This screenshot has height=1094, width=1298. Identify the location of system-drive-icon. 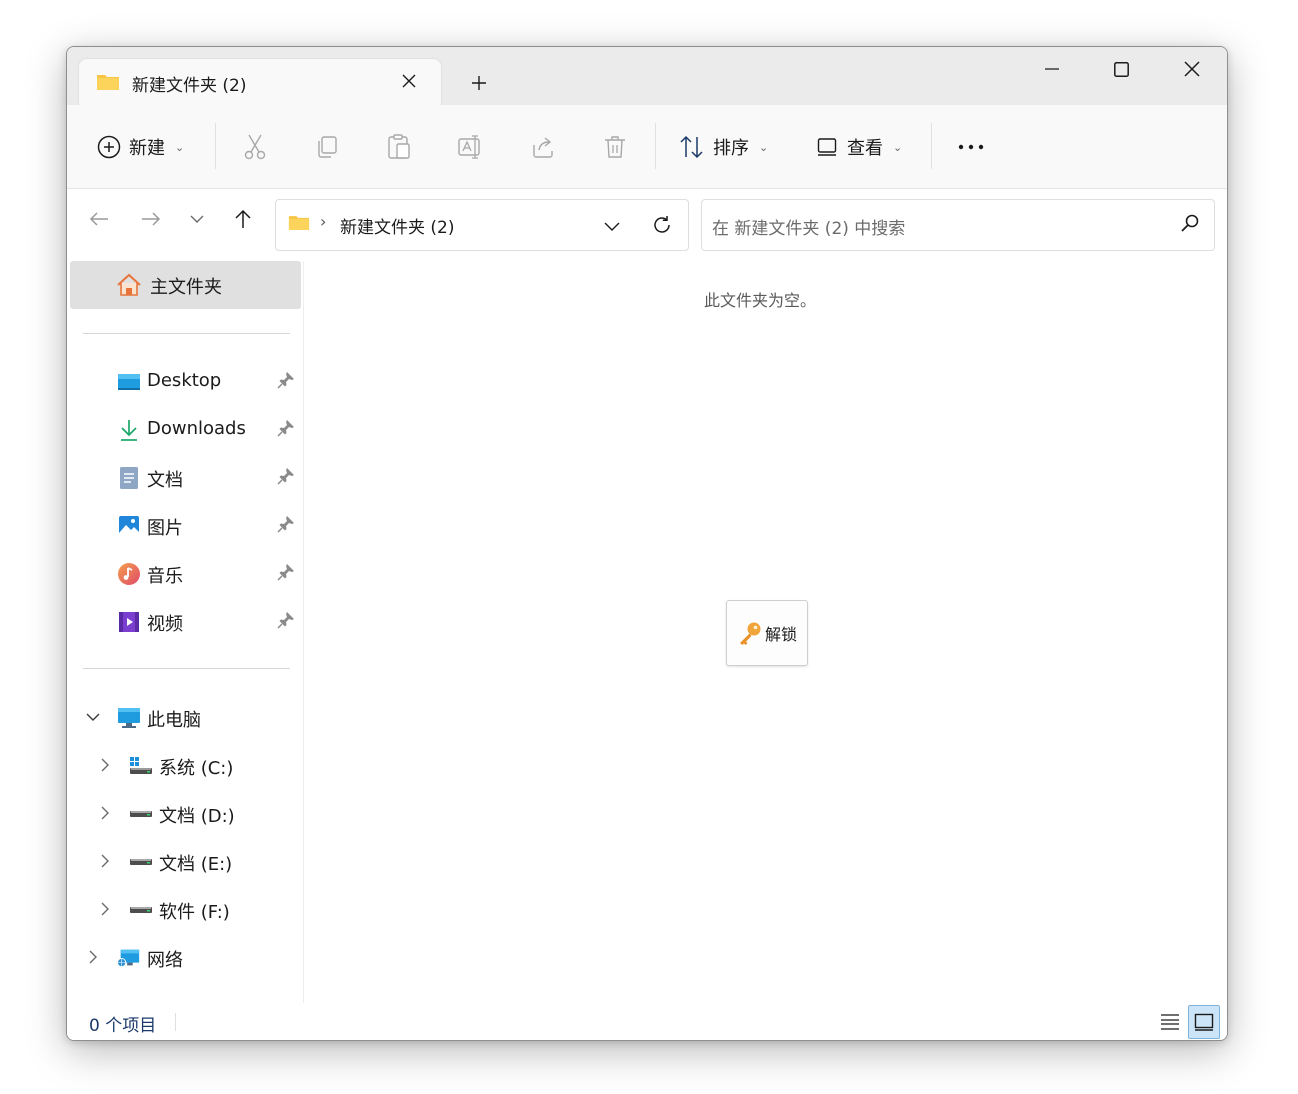
(141, 766).